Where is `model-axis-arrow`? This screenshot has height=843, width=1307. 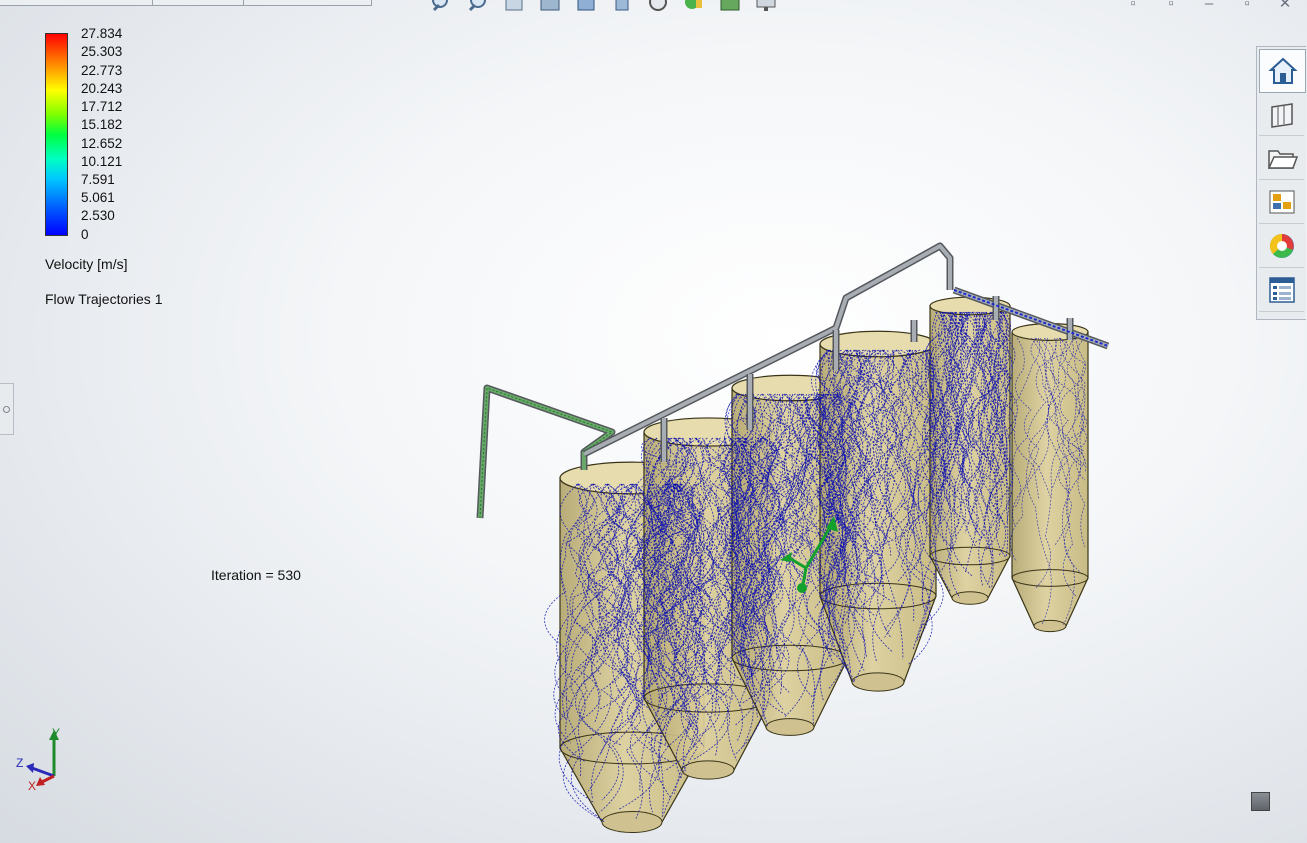 model-axis-arrow is located at coordinates (802, 588).